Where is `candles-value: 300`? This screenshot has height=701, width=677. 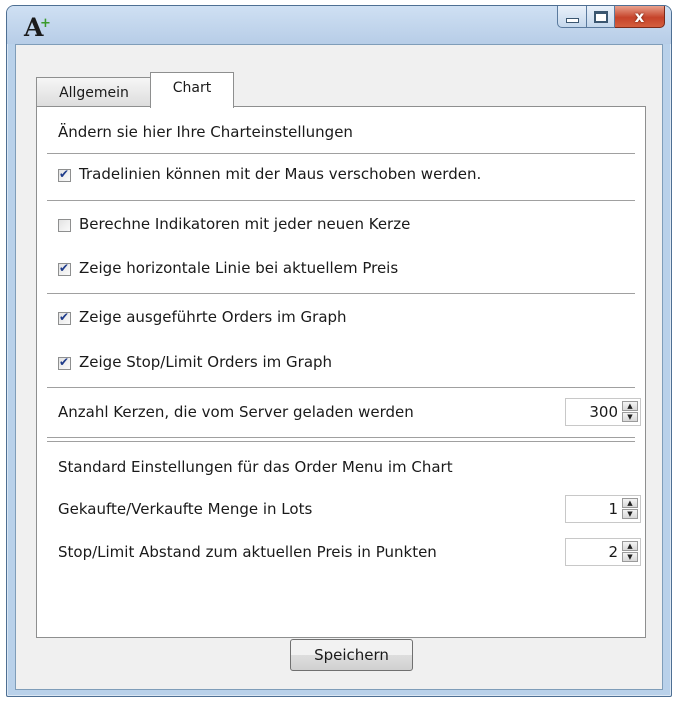 candles-value: 300 is located at coordinates (603, 412).